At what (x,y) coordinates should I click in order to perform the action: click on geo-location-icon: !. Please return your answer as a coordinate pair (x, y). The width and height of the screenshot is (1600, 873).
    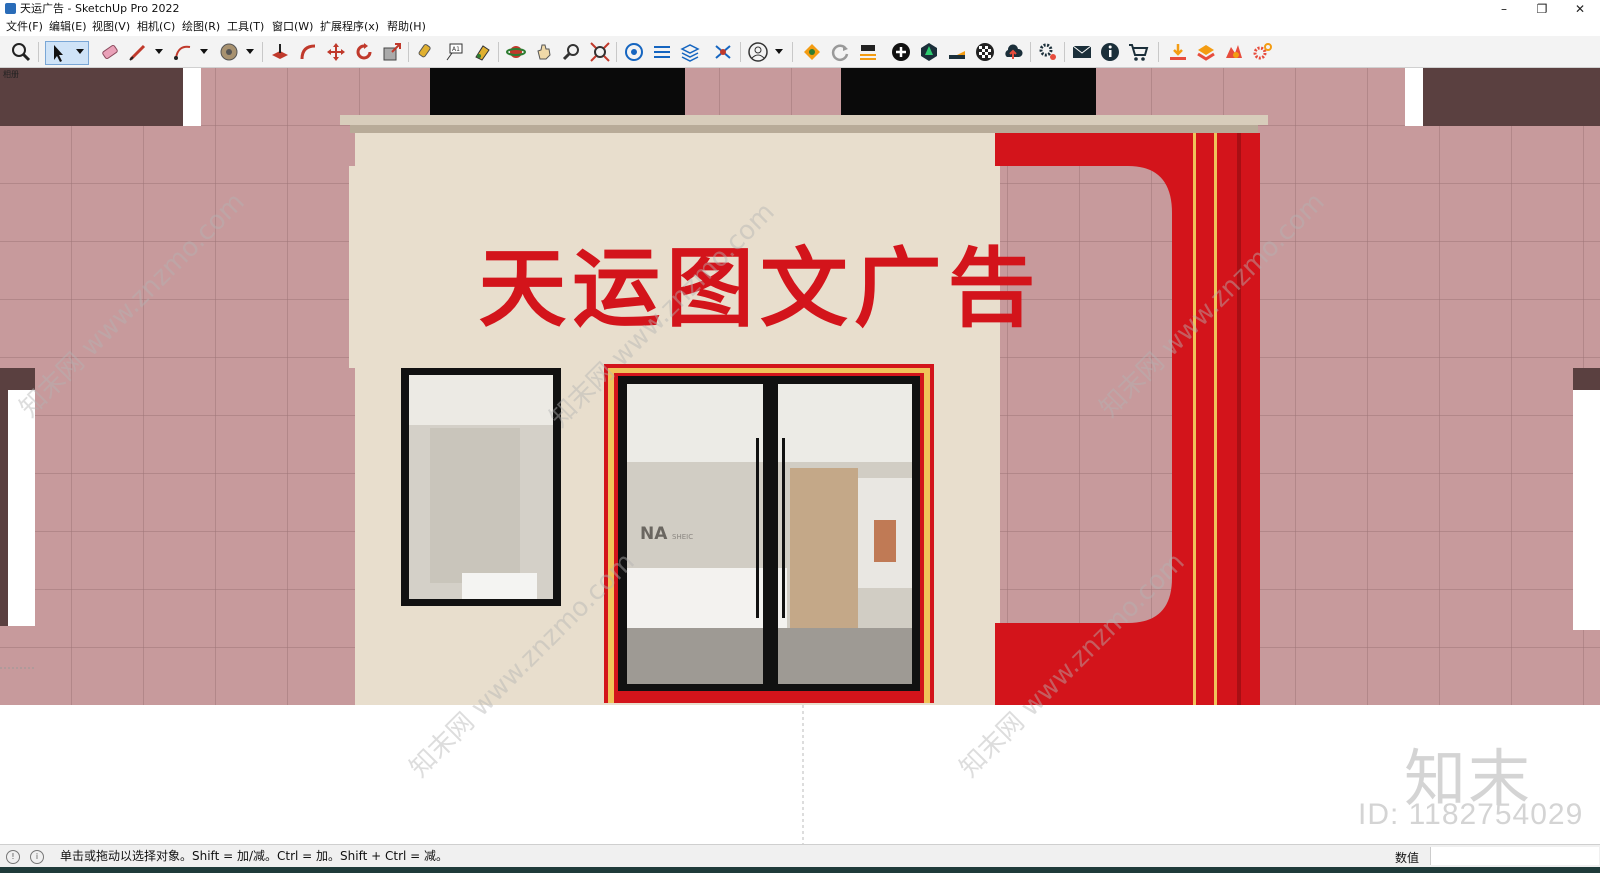
    Looking at the image, I should click on (13, 857).